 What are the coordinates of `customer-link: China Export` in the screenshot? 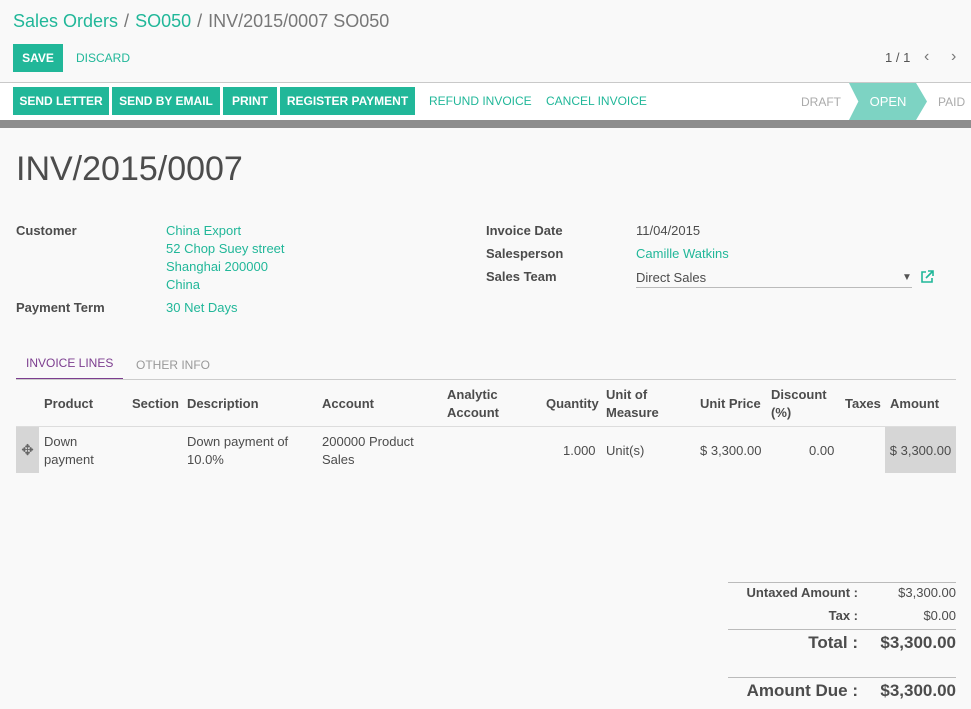 It's located at (203, 230).